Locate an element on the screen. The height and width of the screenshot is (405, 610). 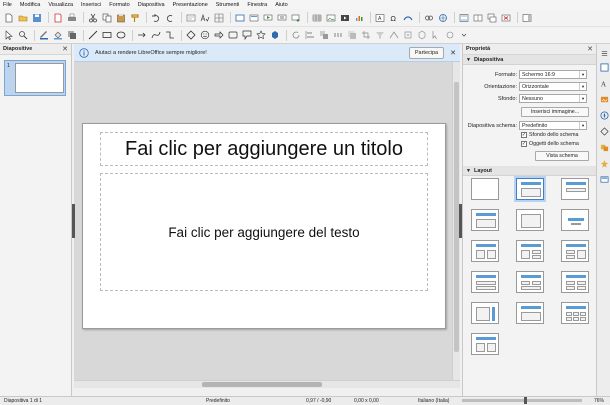
toggle-extrusion-icon is located at coordinates (421, 35).